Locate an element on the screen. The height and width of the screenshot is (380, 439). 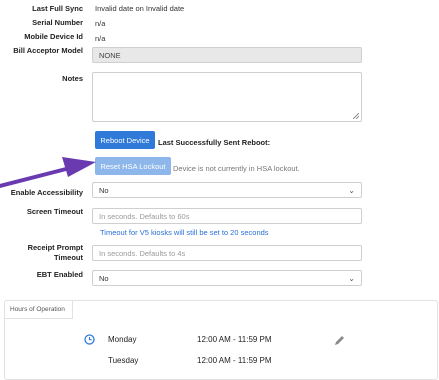
receipt-prompt-timeout-label: Receipt Prompt Timeout is located at coordinates (43, 253).